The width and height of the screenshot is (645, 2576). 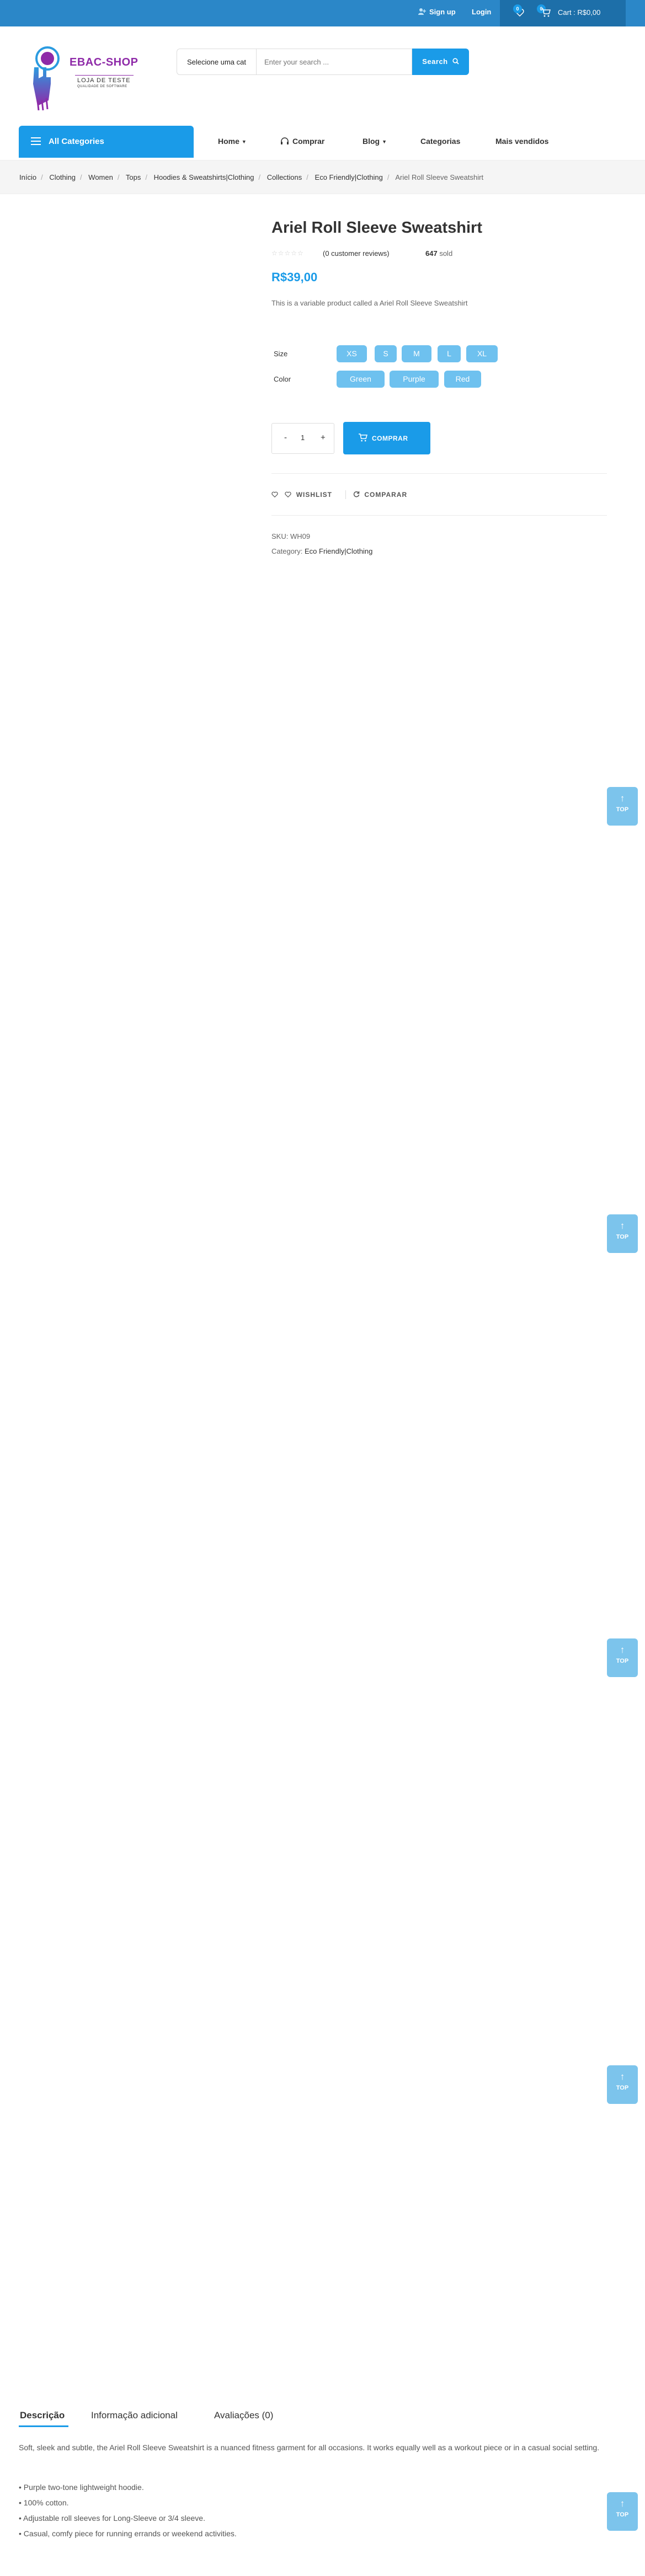 What do you see at coordinates (280, 536) in the screenshot?
I see `sku-label: SKU:` at bounding box center [280, 536].